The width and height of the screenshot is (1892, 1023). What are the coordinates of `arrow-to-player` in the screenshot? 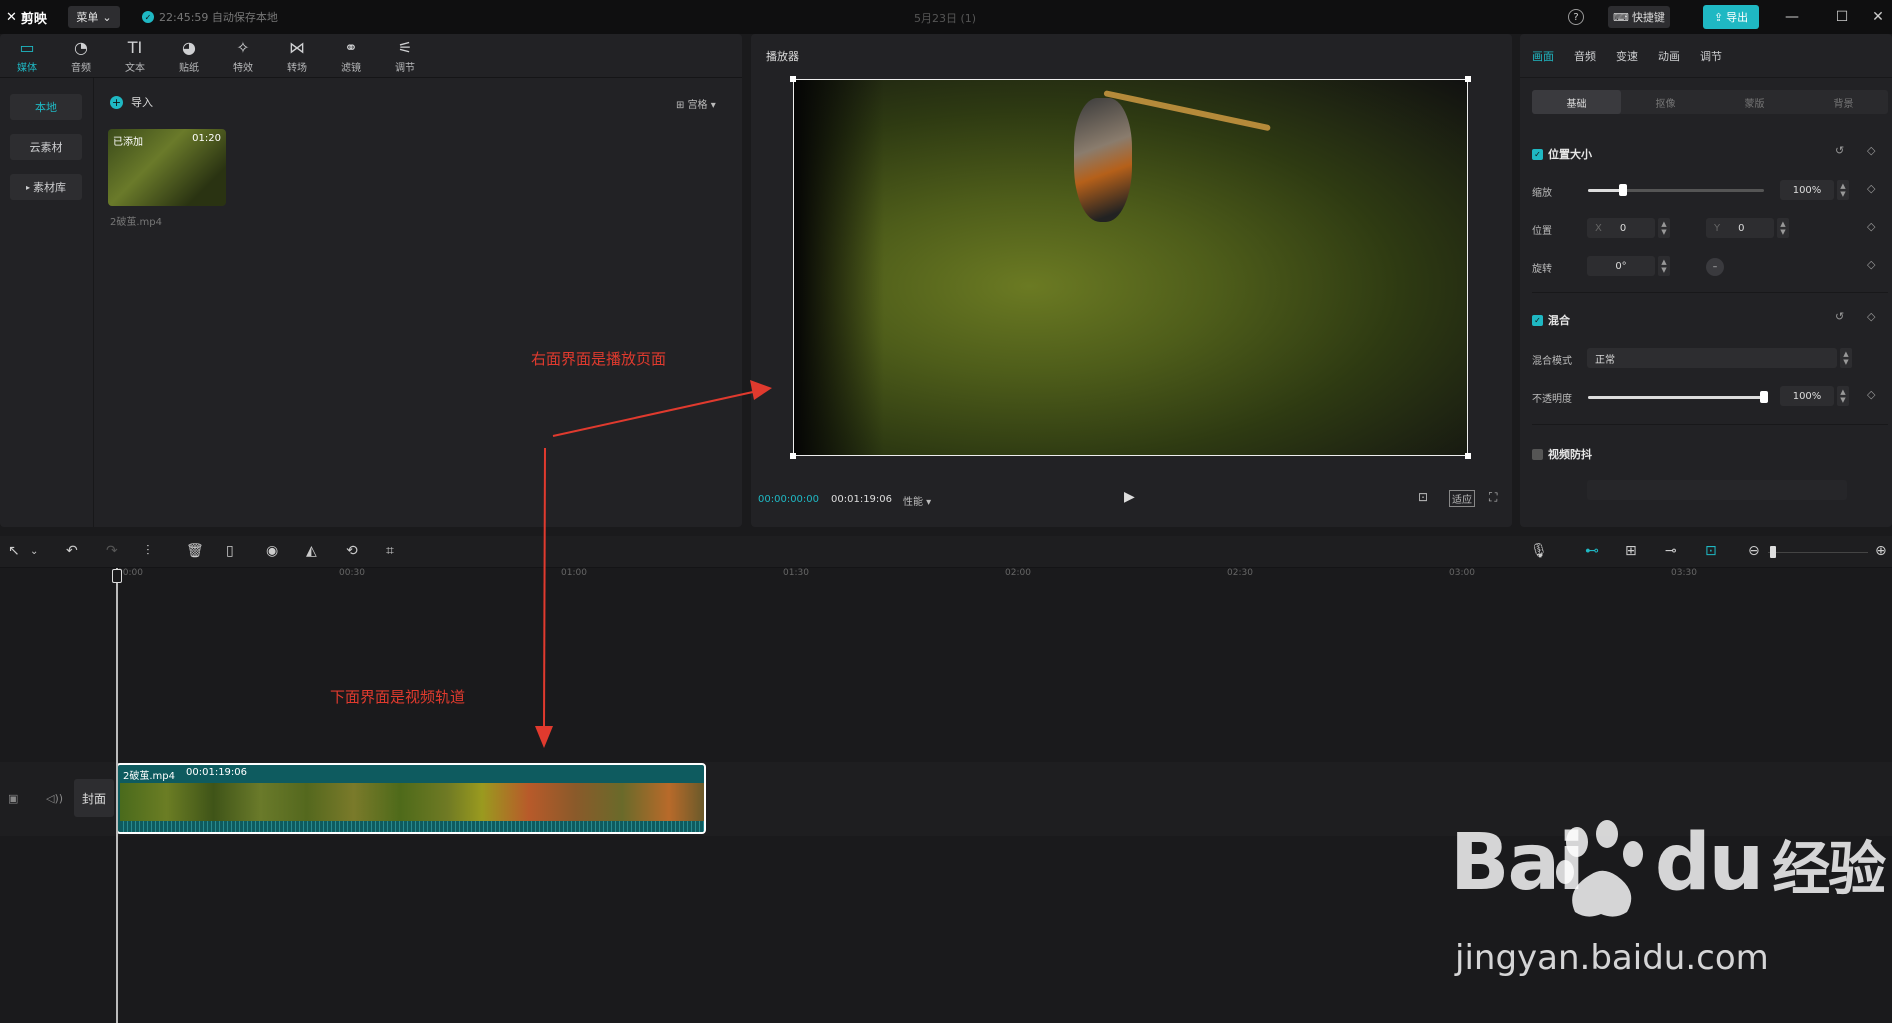 It's located at (657, 413).